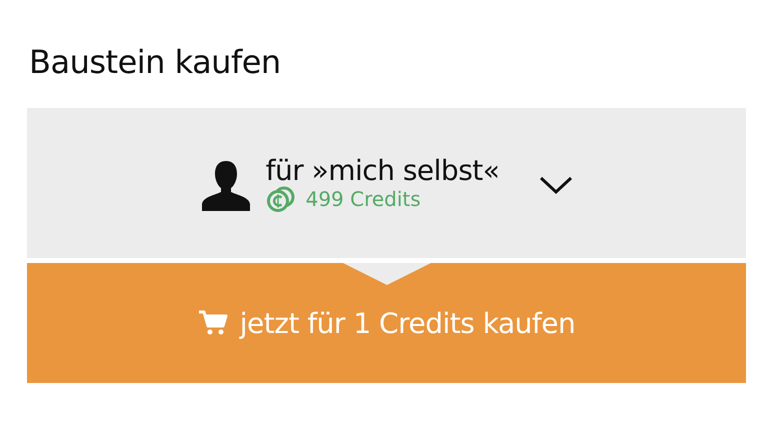 Image resolution: width=784 pixels, height=430 pixels. Describe the element at coordinates (383, 171) in the screenshot. I see `recipient-label: für »mich selbst«` at that location.